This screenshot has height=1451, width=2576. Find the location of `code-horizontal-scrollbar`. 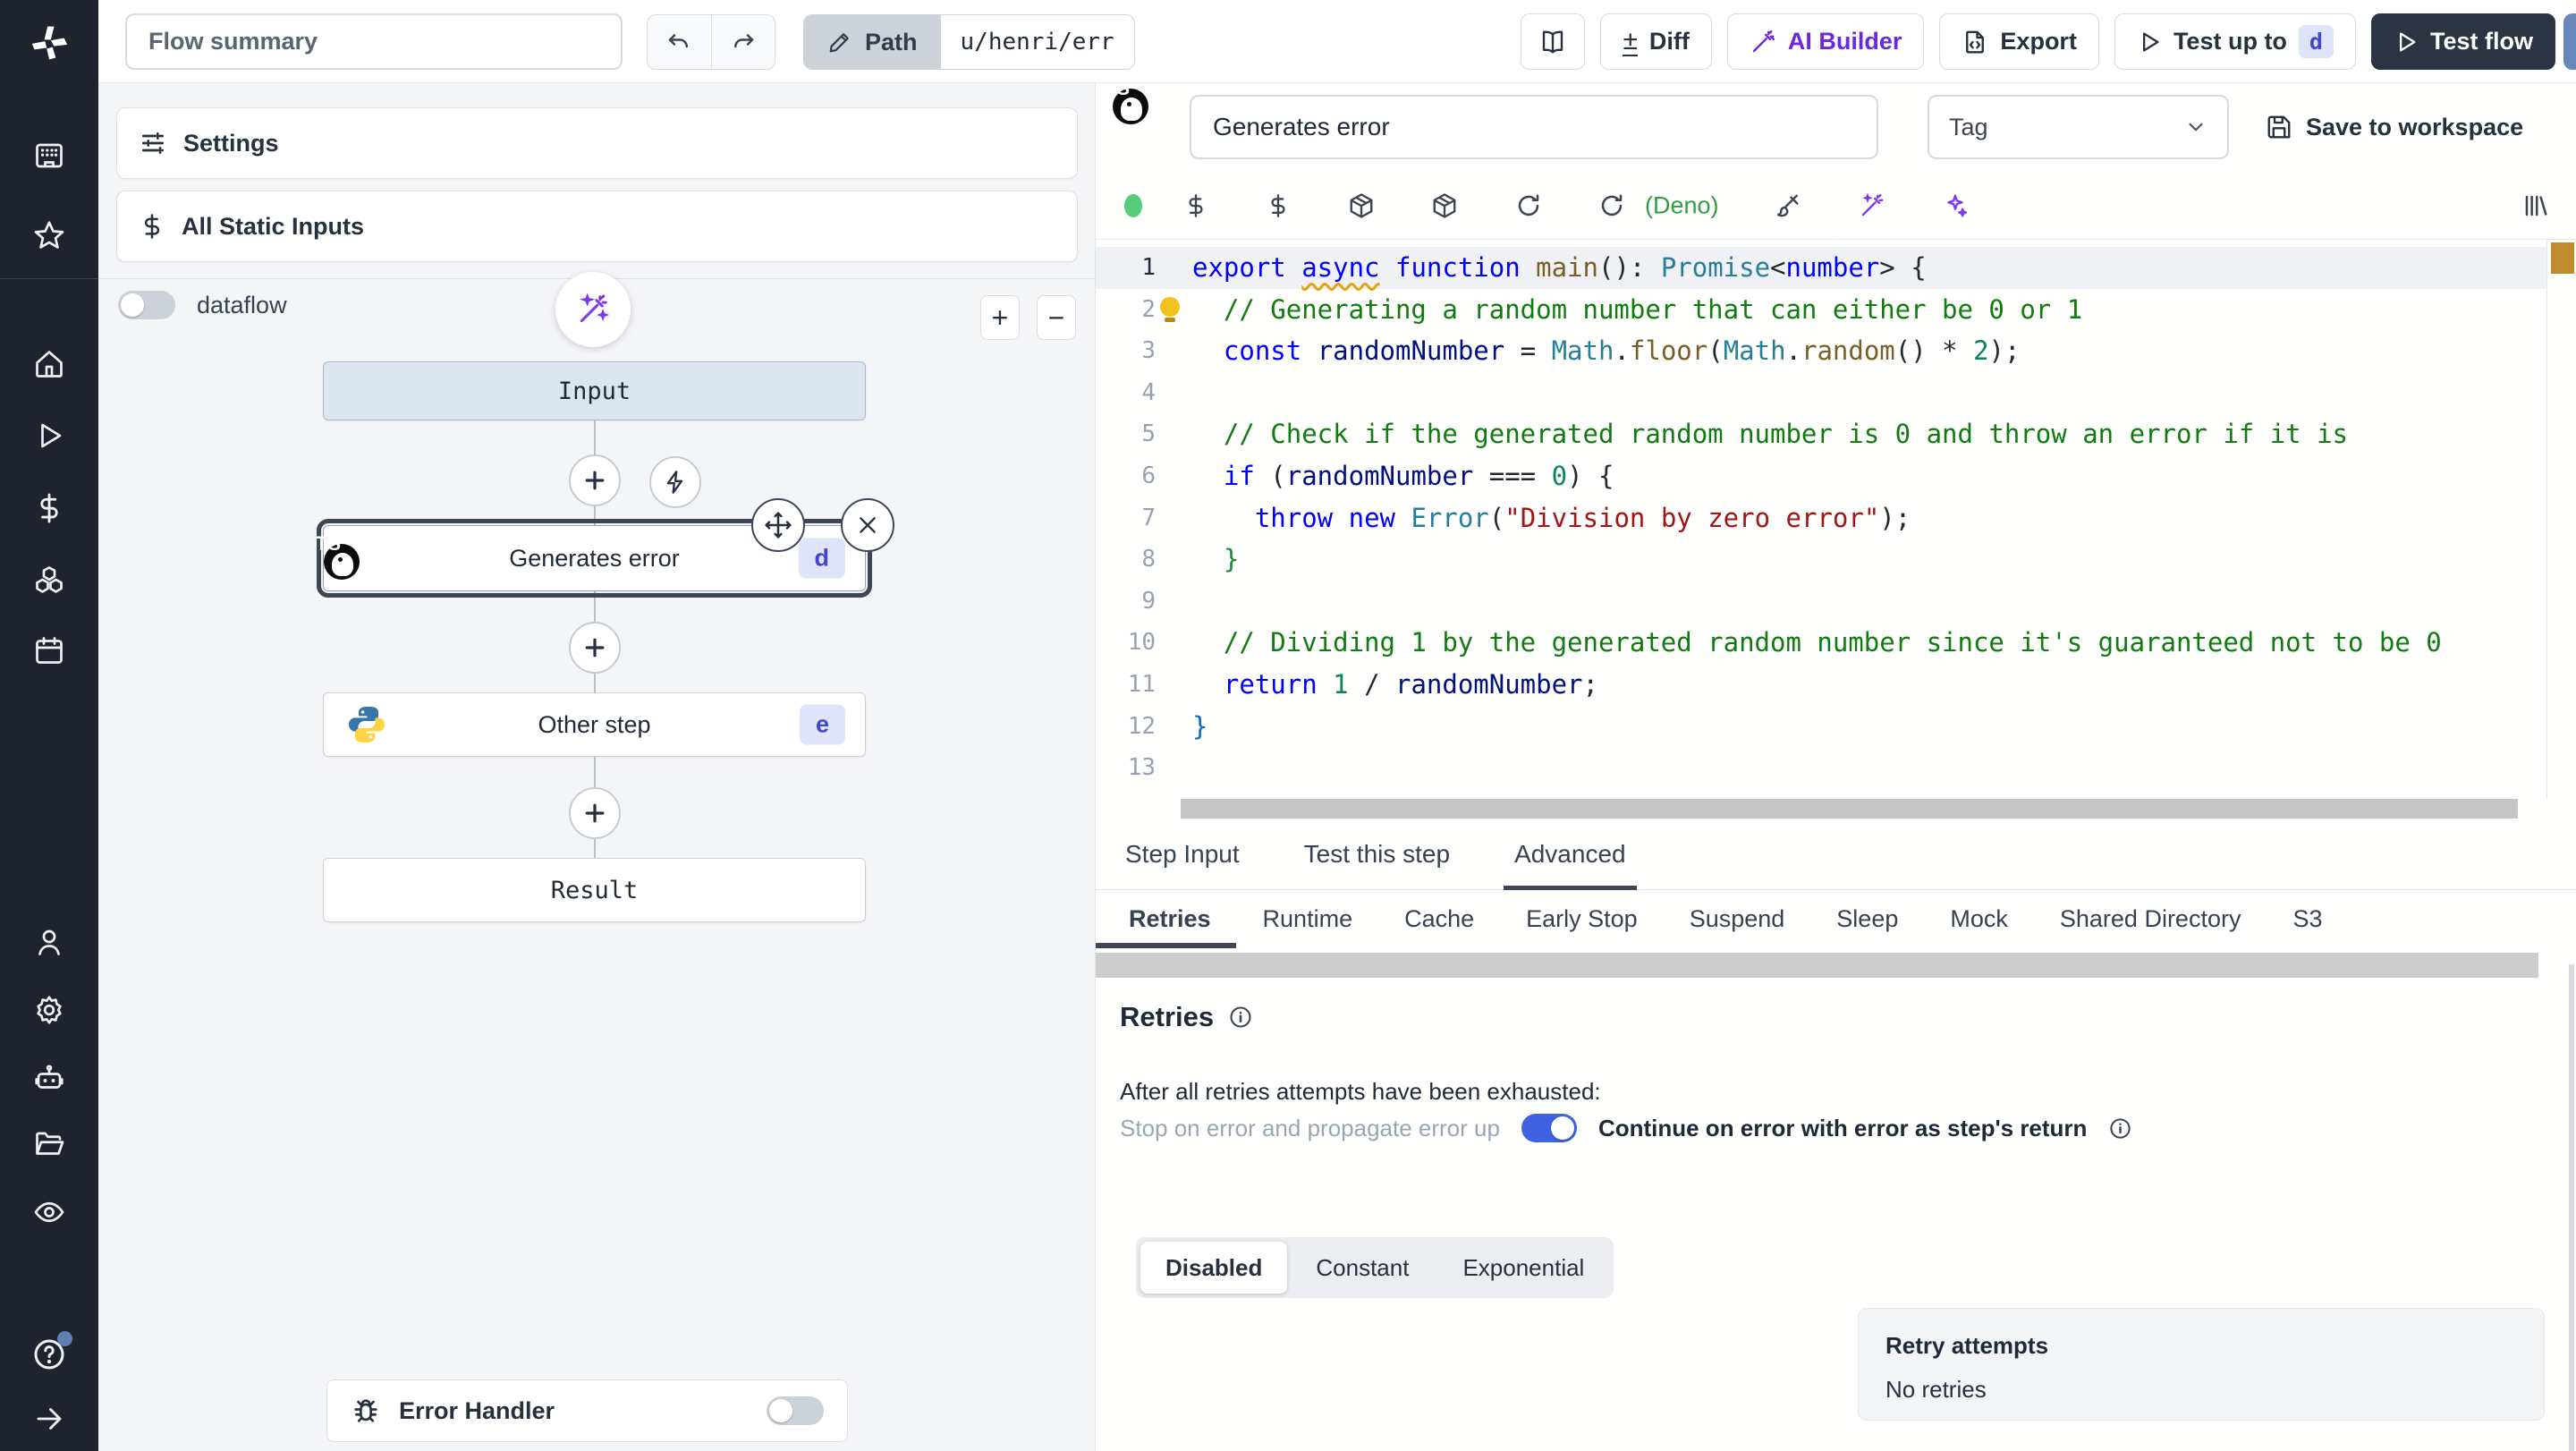

code-horizontal-scrollbar is located at coordinates (1878, 809).